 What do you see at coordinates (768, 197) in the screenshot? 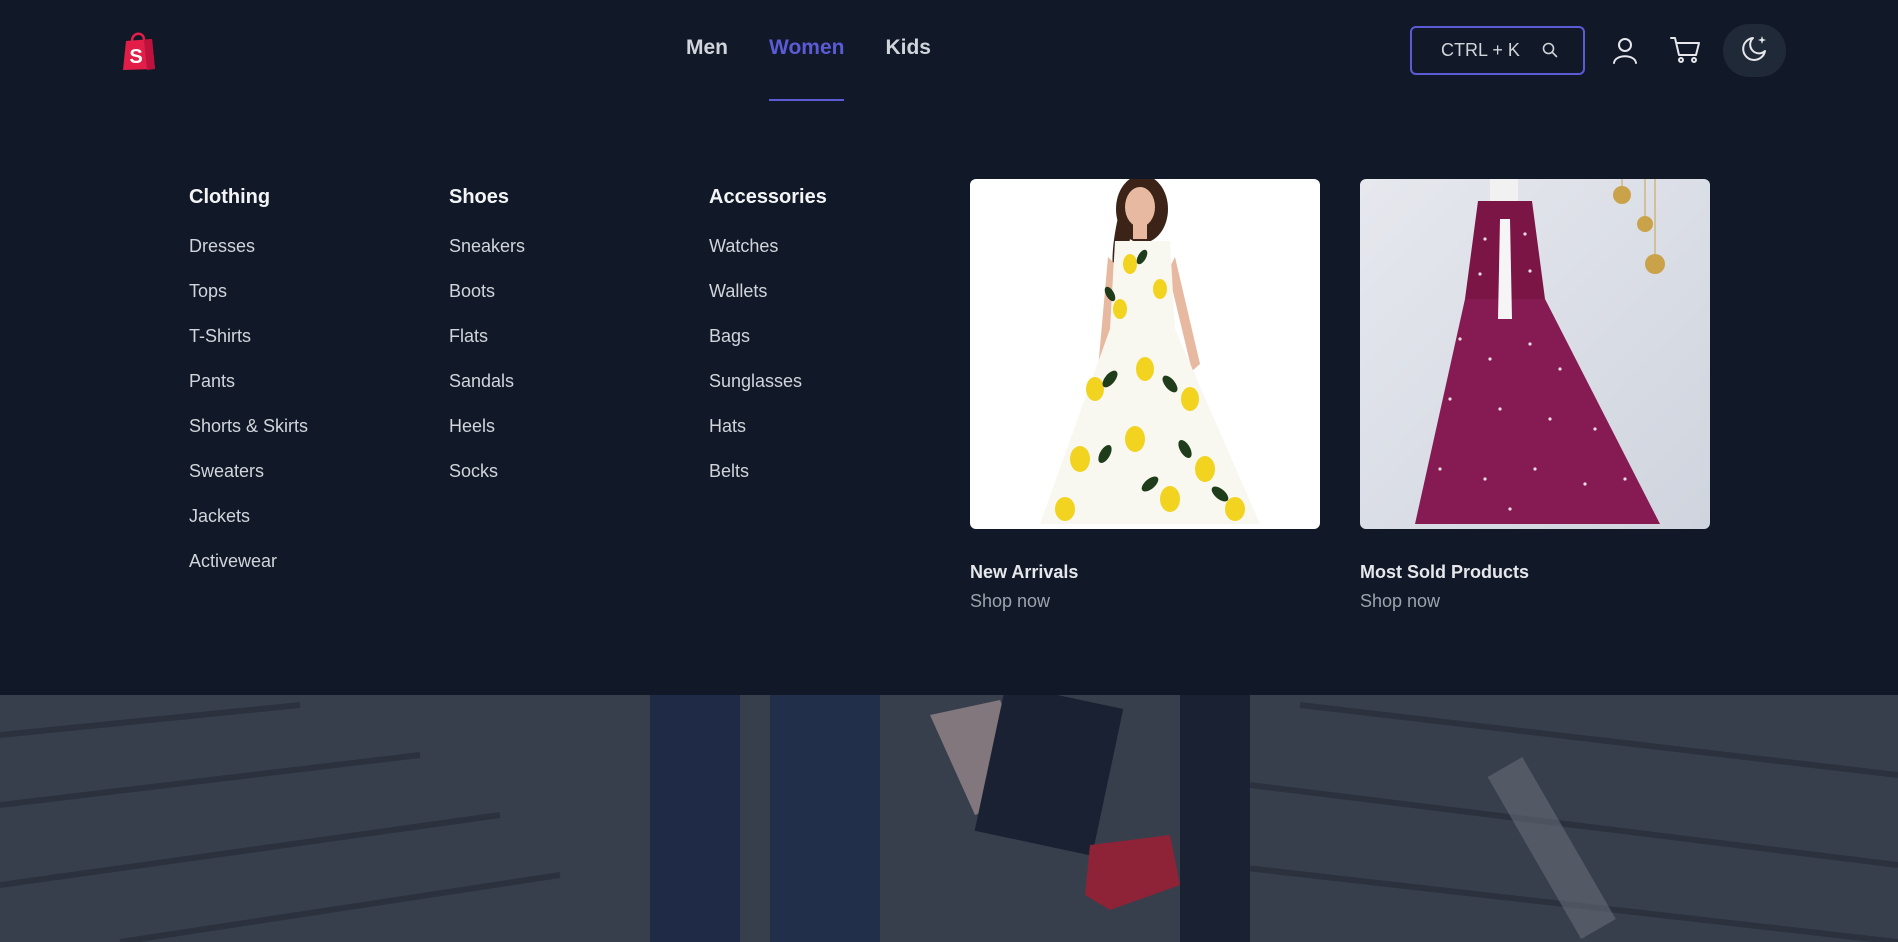
I see `menu-heading-accessories: Accessories` at bounding box center [768, 197].